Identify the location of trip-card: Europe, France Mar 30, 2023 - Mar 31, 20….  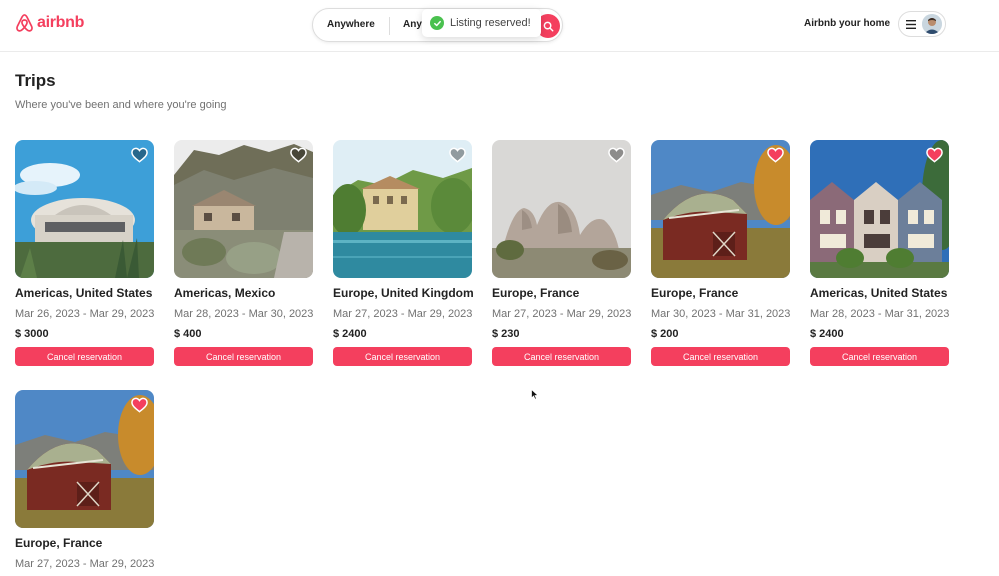
(720, 253).